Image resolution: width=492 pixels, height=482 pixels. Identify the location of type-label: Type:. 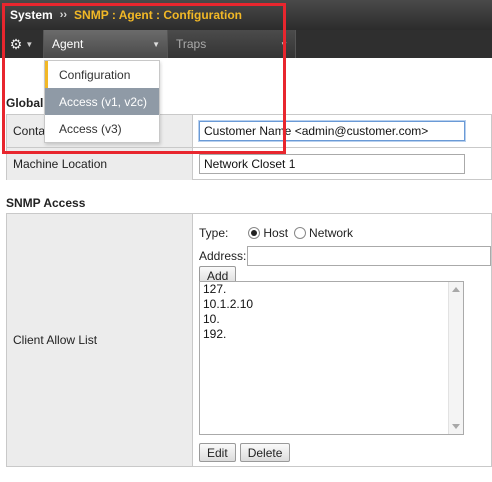
(214, 233).